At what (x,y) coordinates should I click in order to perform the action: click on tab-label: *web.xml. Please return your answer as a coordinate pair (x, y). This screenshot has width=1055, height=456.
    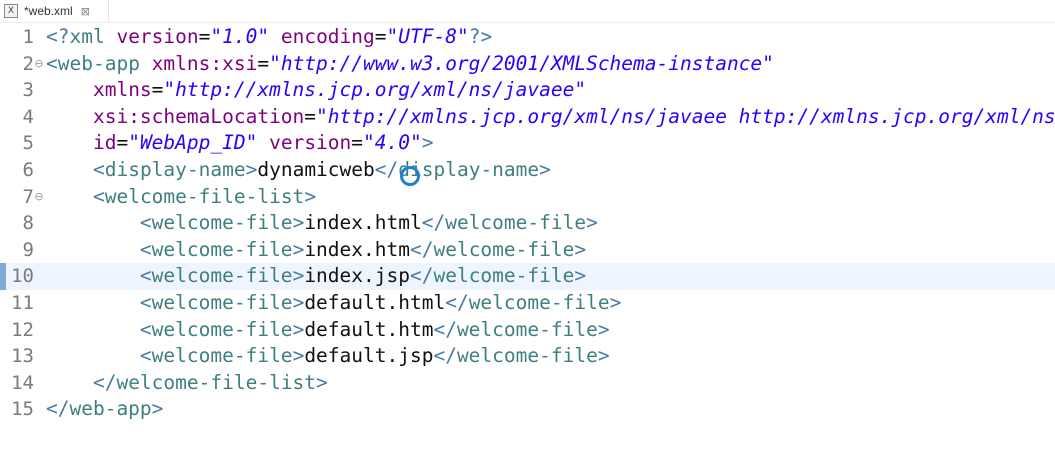
    Looking at the image, I should click on (48, 11).